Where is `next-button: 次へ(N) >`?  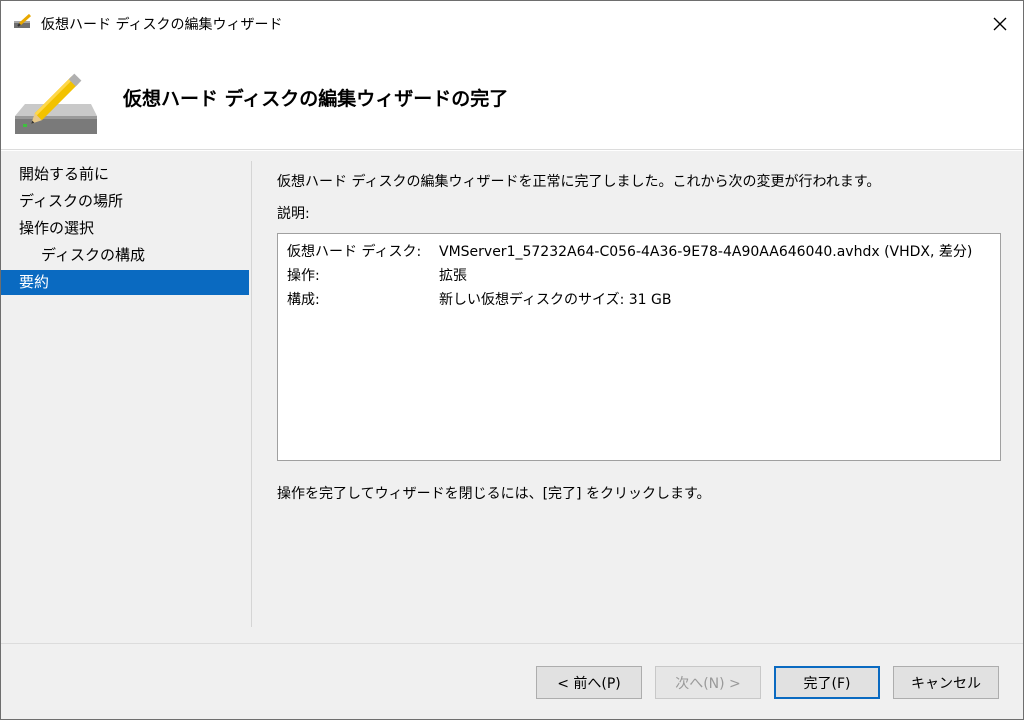
next-button: 次へ(N) > is located at coordinates (708, 682).